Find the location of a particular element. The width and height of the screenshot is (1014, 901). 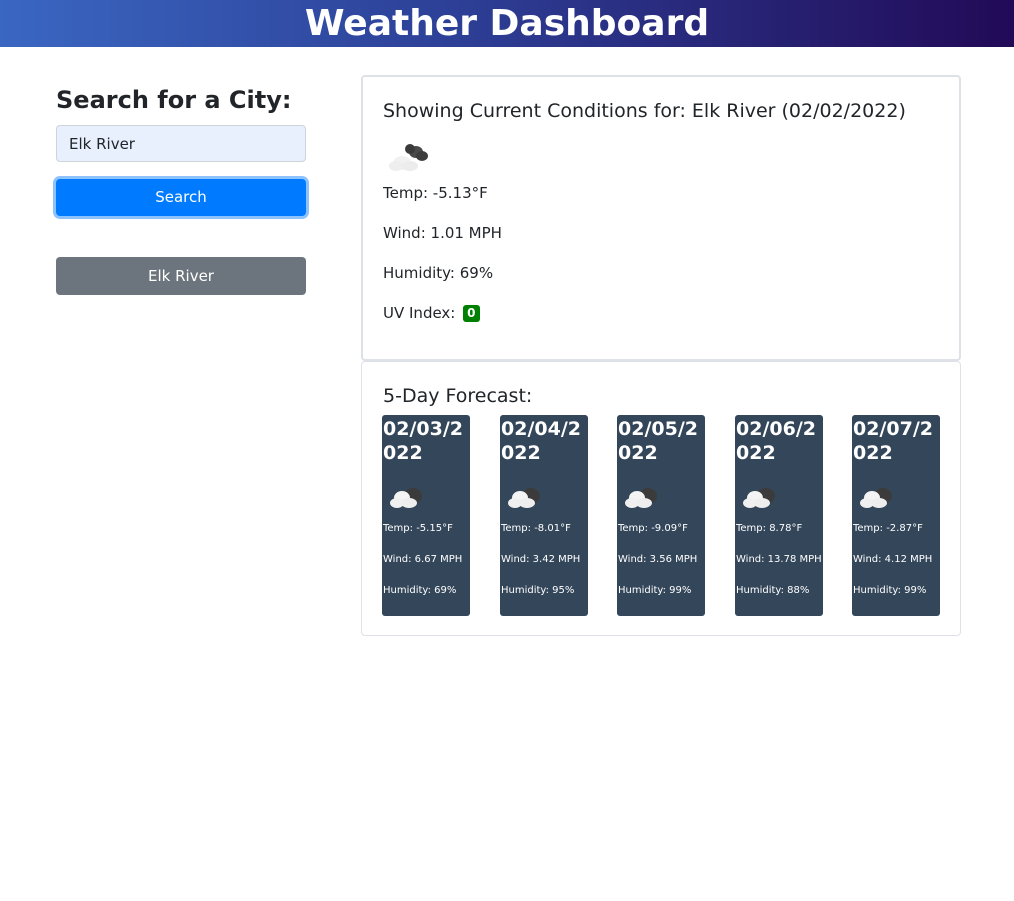

forecast-wind: Wind: 13.78 MPH is located at coordinates (779, 559).